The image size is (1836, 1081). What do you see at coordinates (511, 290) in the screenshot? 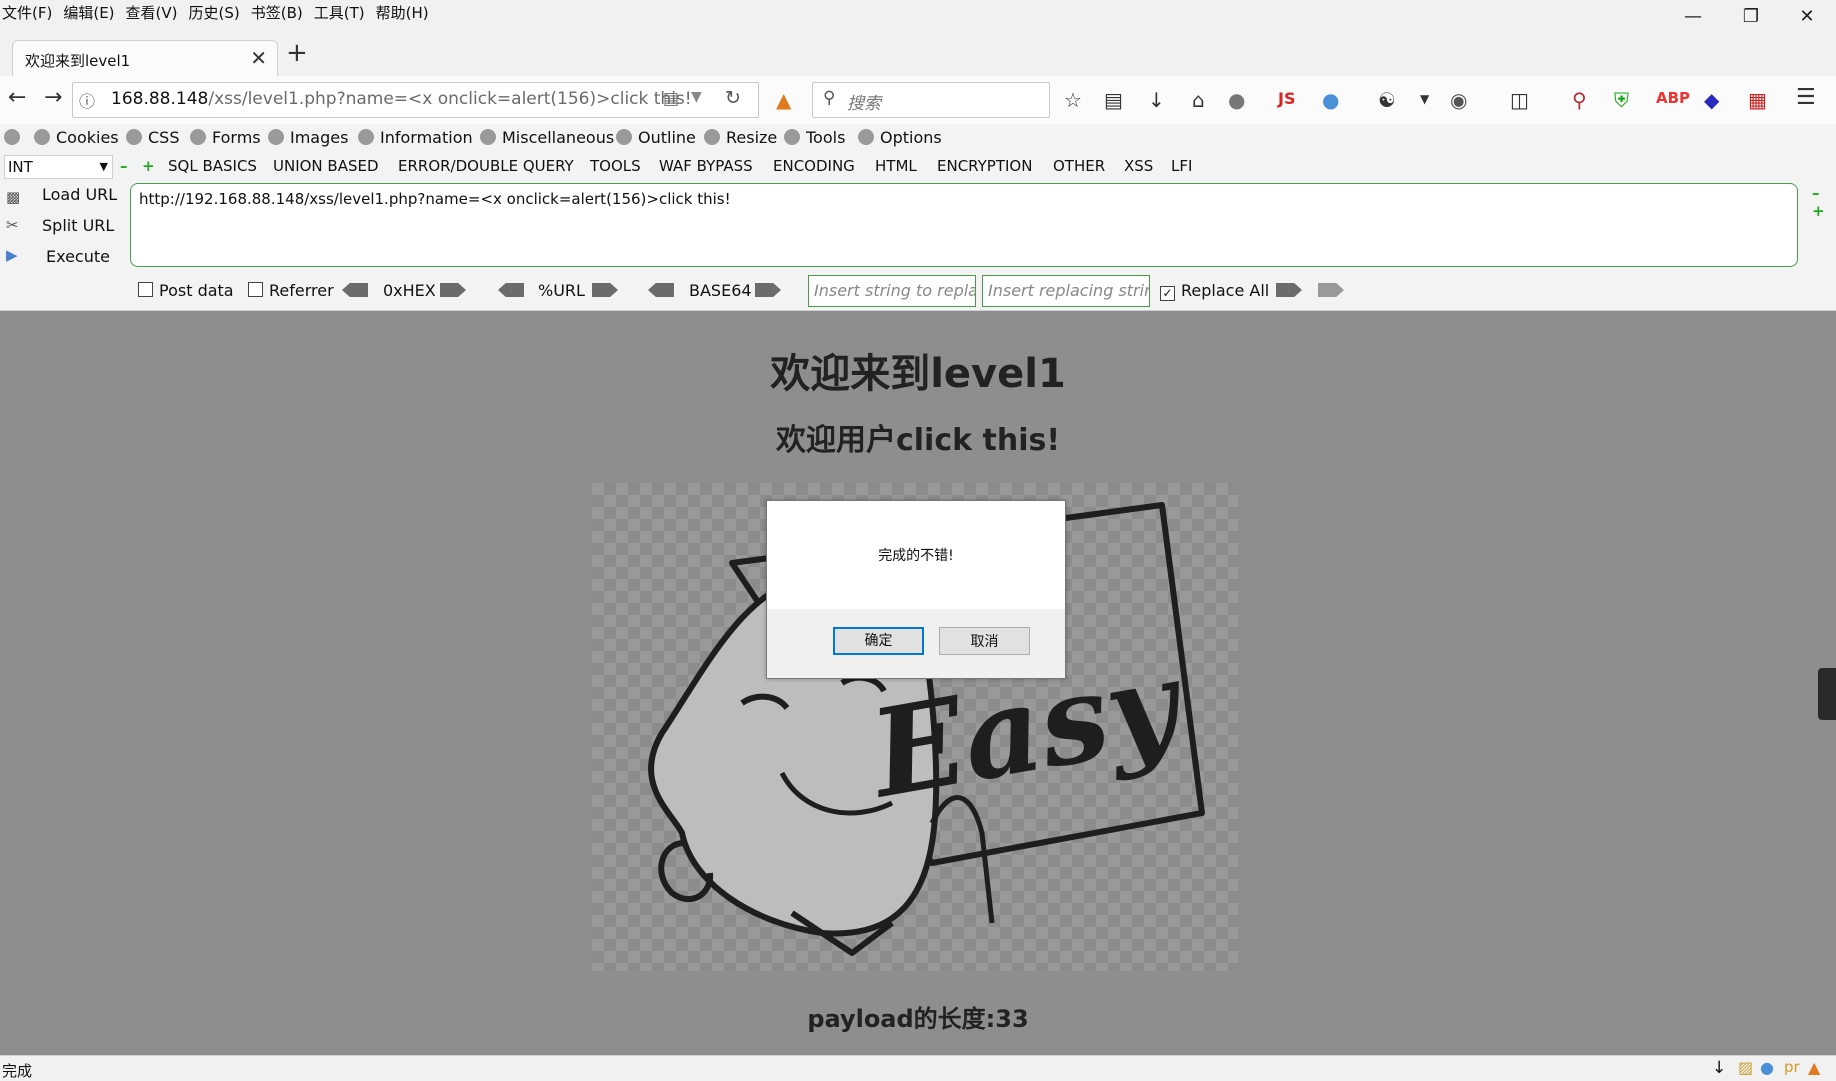
I see `url-decode-arrow-icon` at bounding box center [511, 290].